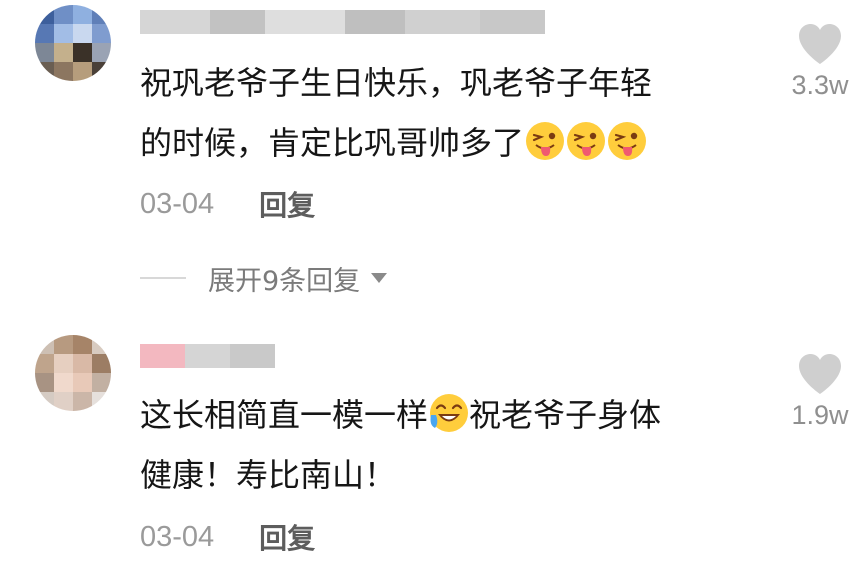 This screenshot has height=570, width=863. Describe the element at coordinates (284, 281) in the screenshot. I see `expand-replies-label: 展开9条回复` at that location.